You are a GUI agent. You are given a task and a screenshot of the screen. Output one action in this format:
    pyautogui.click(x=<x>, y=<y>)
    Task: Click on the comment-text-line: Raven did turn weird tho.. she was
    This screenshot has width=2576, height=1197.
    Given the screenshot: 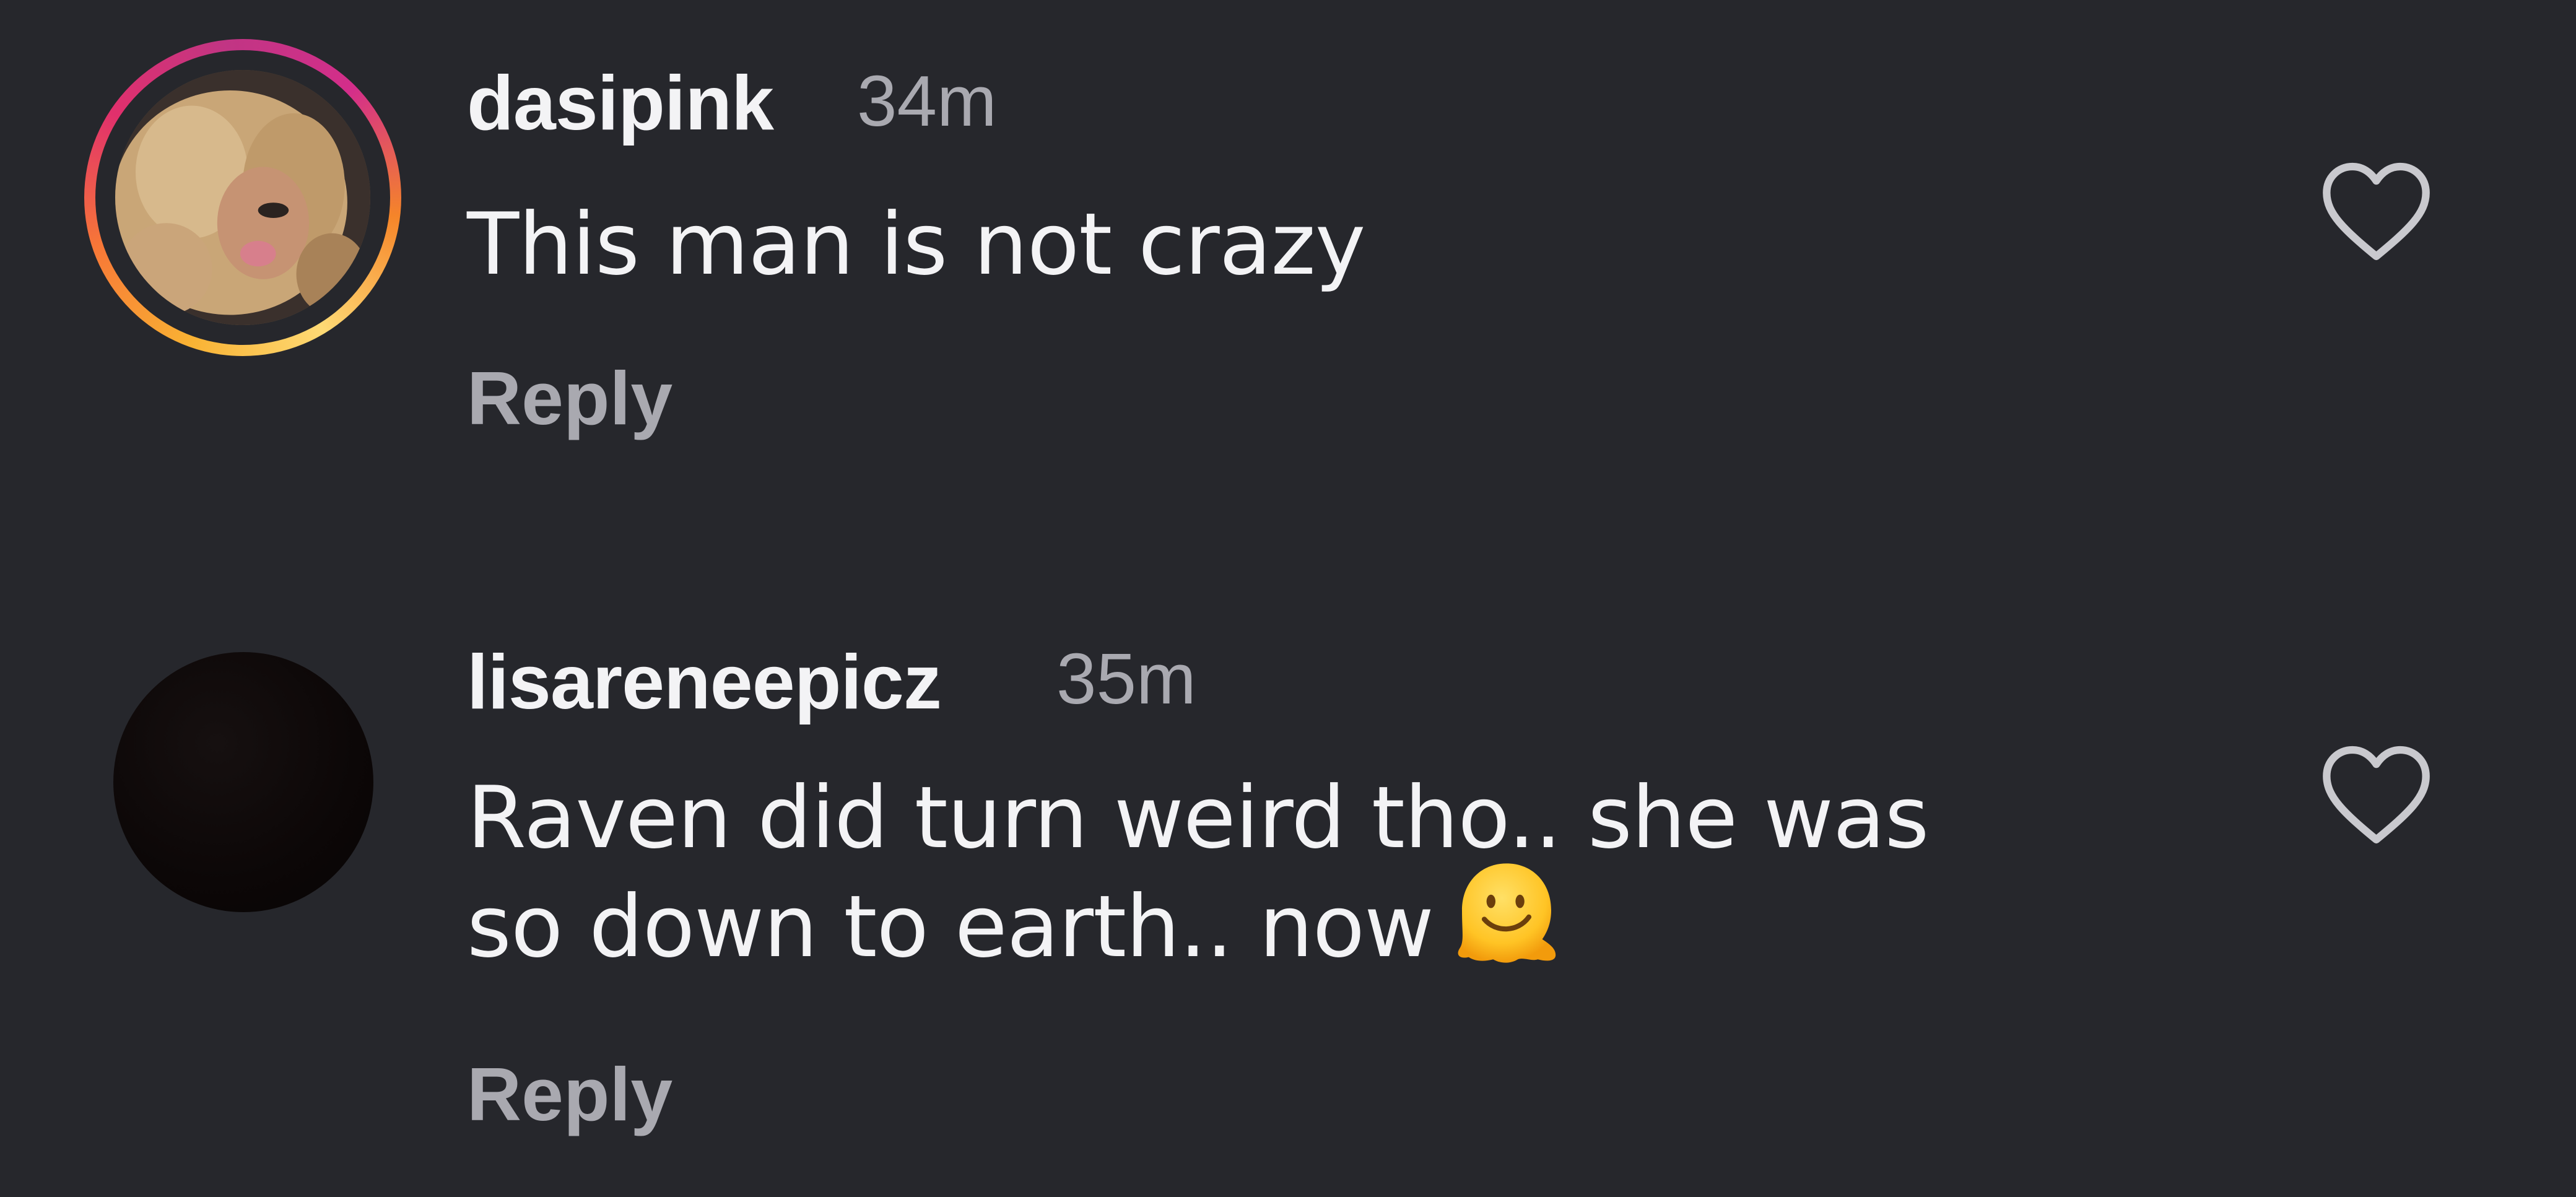 What is the action you would take?
    pyautogui.click(x=1198, y=818)
    